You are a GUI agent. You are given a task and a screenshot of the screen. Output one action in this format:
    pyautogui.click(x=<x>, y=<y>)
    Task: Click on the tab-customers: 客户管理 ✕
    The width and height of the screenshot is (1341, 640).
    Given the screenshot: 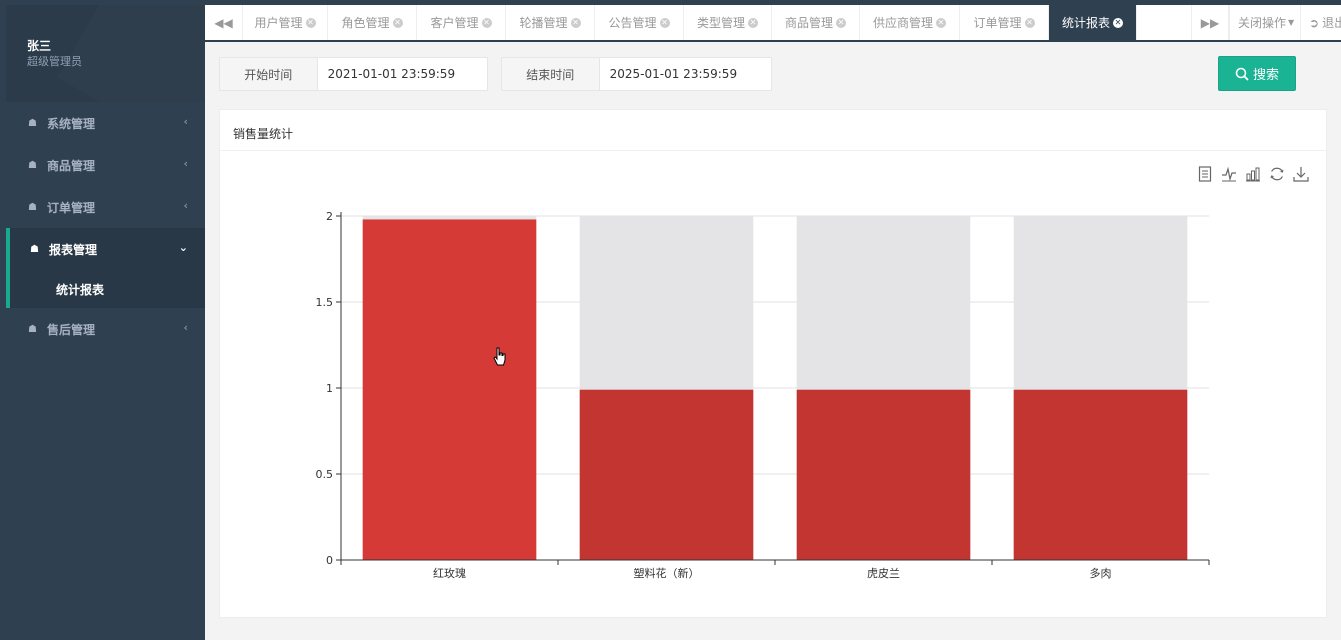 What is the action you would take?
    pyautogui.click(x=461, y=22)
    